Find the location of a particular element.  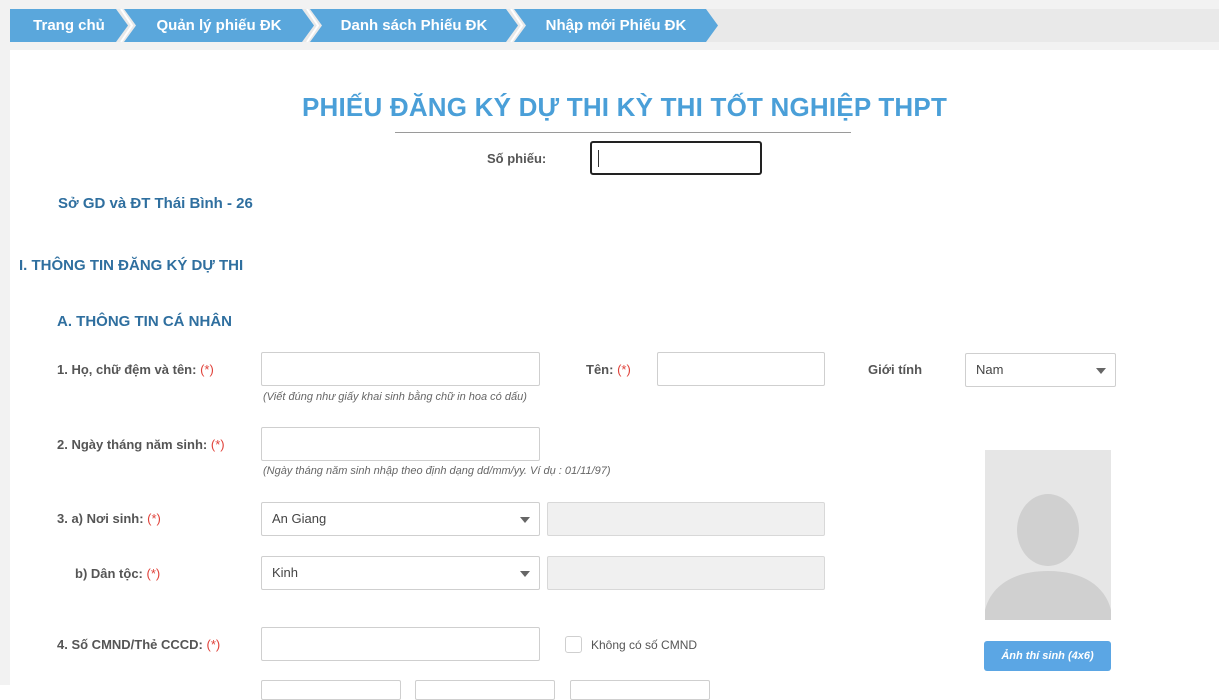

ho-ten-label: 1. Họ, chữ đệm và tên: (*) is located at coordinates (135, 369).